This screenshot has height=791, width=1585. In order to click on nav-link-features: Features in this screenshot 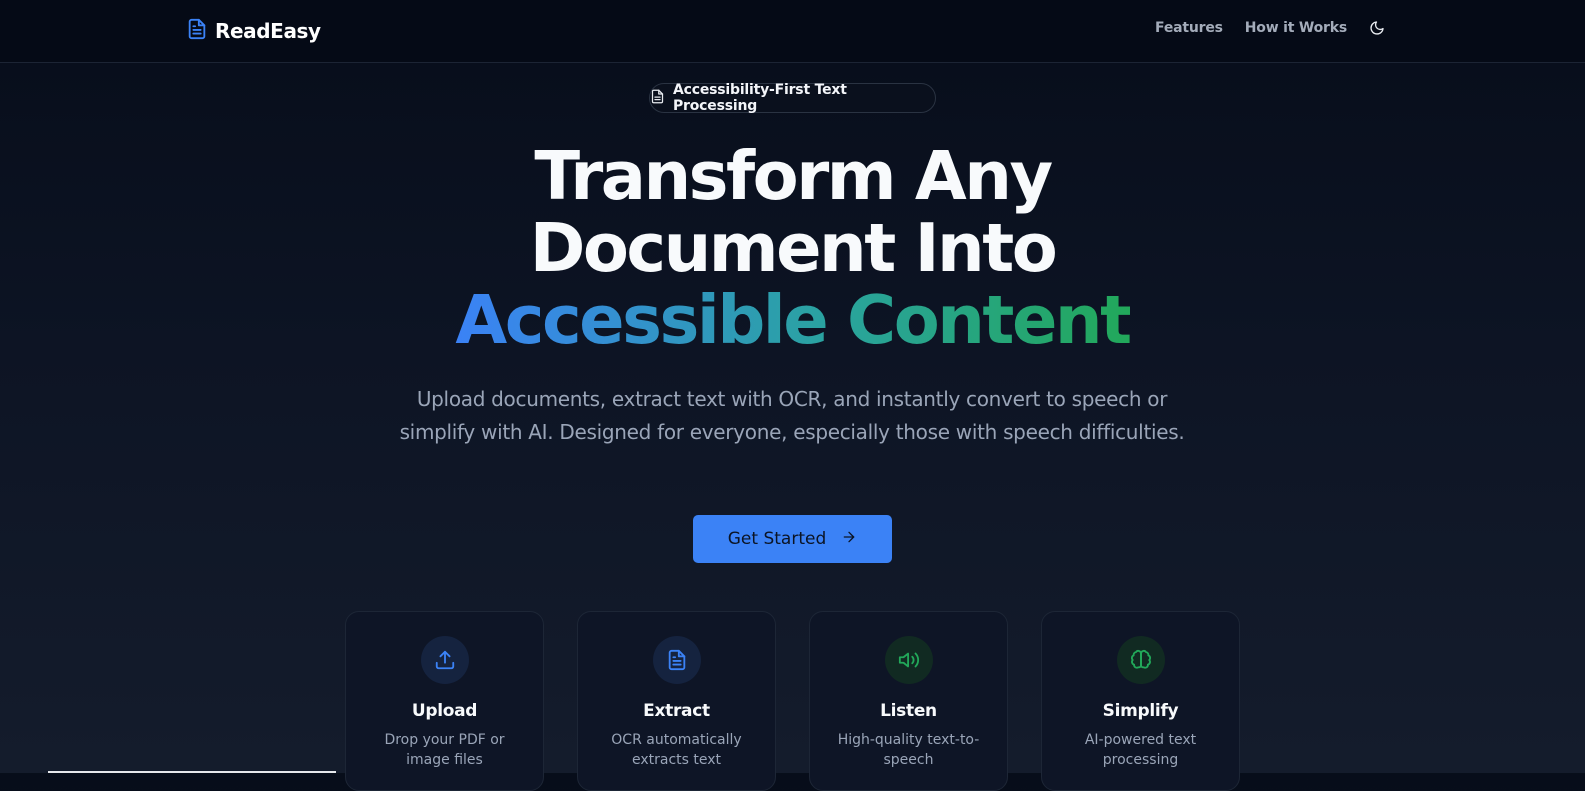, I will do `click(1189, 28)`.